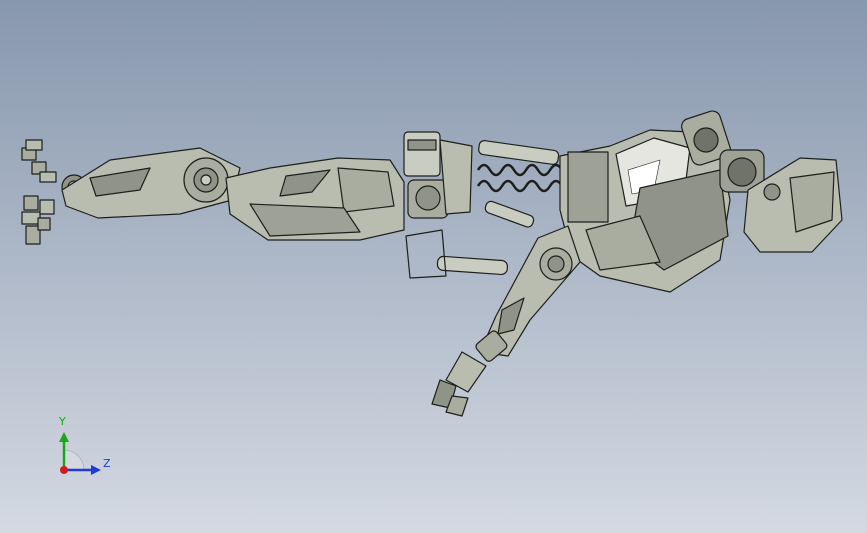  I want to click on z-axis-label: Z, so click(107, 463).